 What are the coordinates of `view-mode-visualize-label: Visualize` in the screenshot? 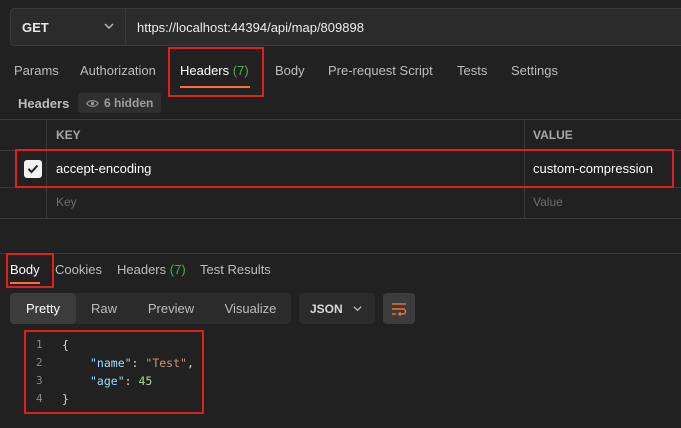 It's located at (250, 308).